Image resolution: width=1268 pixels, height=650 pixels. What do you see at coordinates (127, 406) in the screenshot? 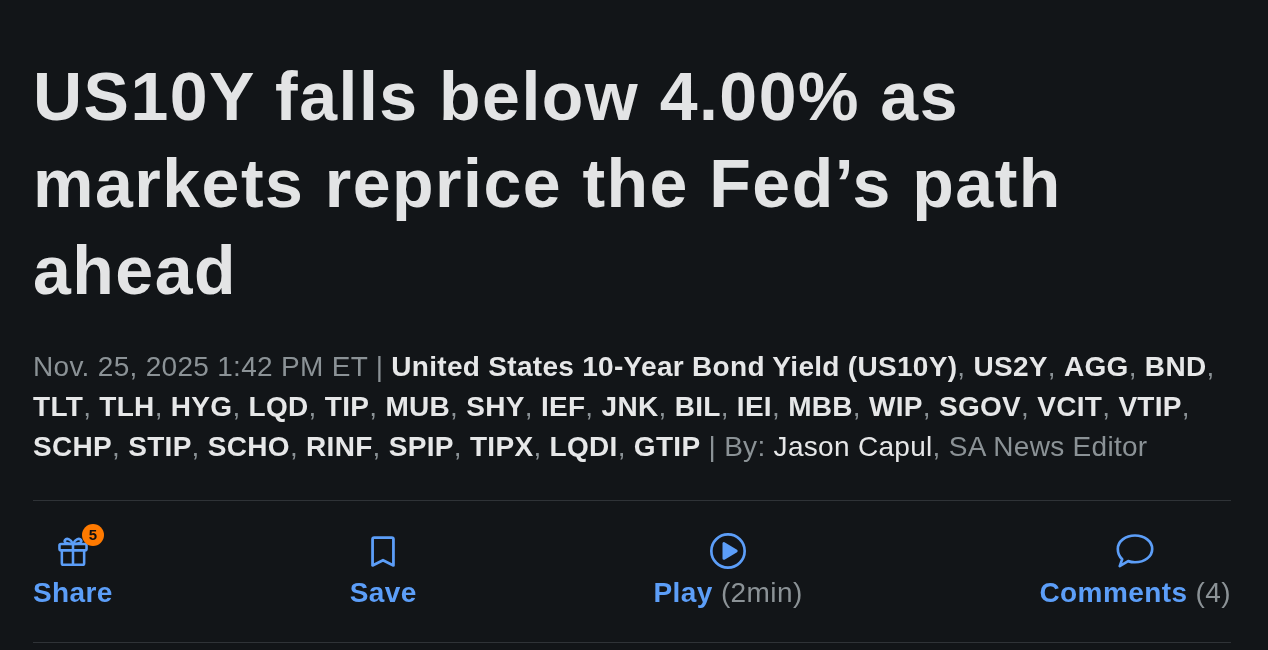
I see `ticker-link: TLH` at bounding box center [127, 406].